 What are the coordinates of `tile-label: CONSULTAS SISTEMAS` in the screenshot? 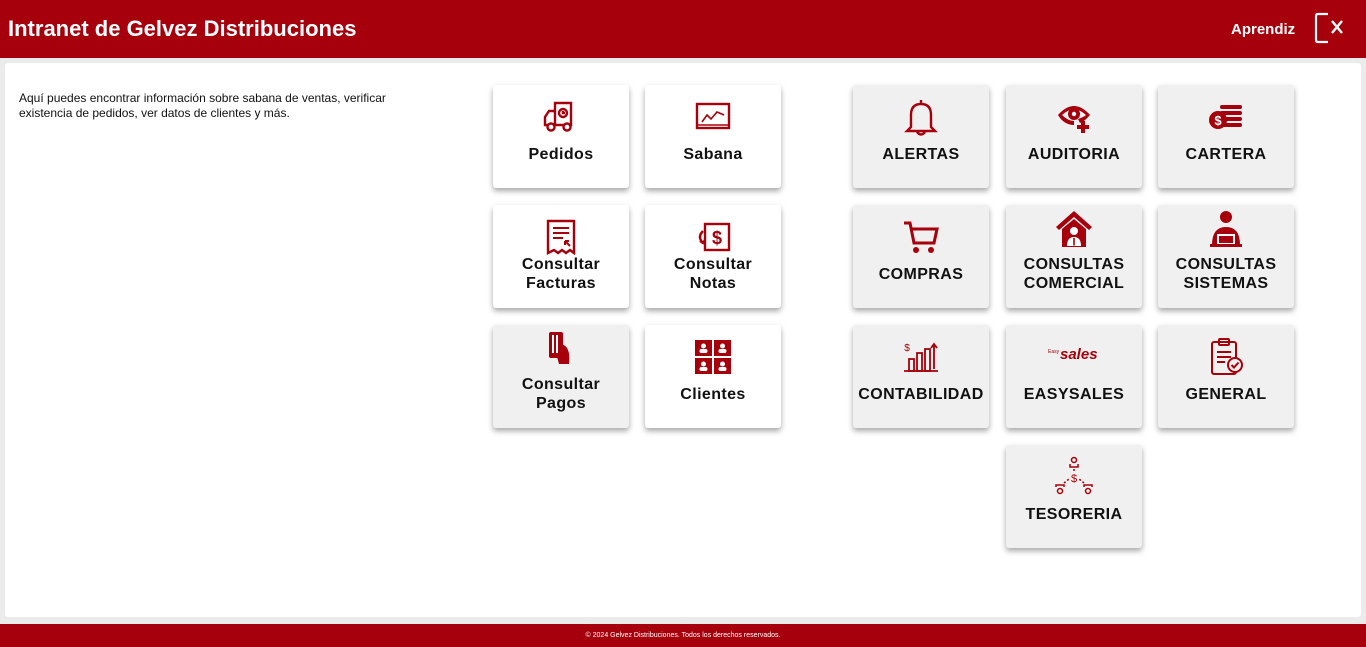 It's located at (1226, 274).